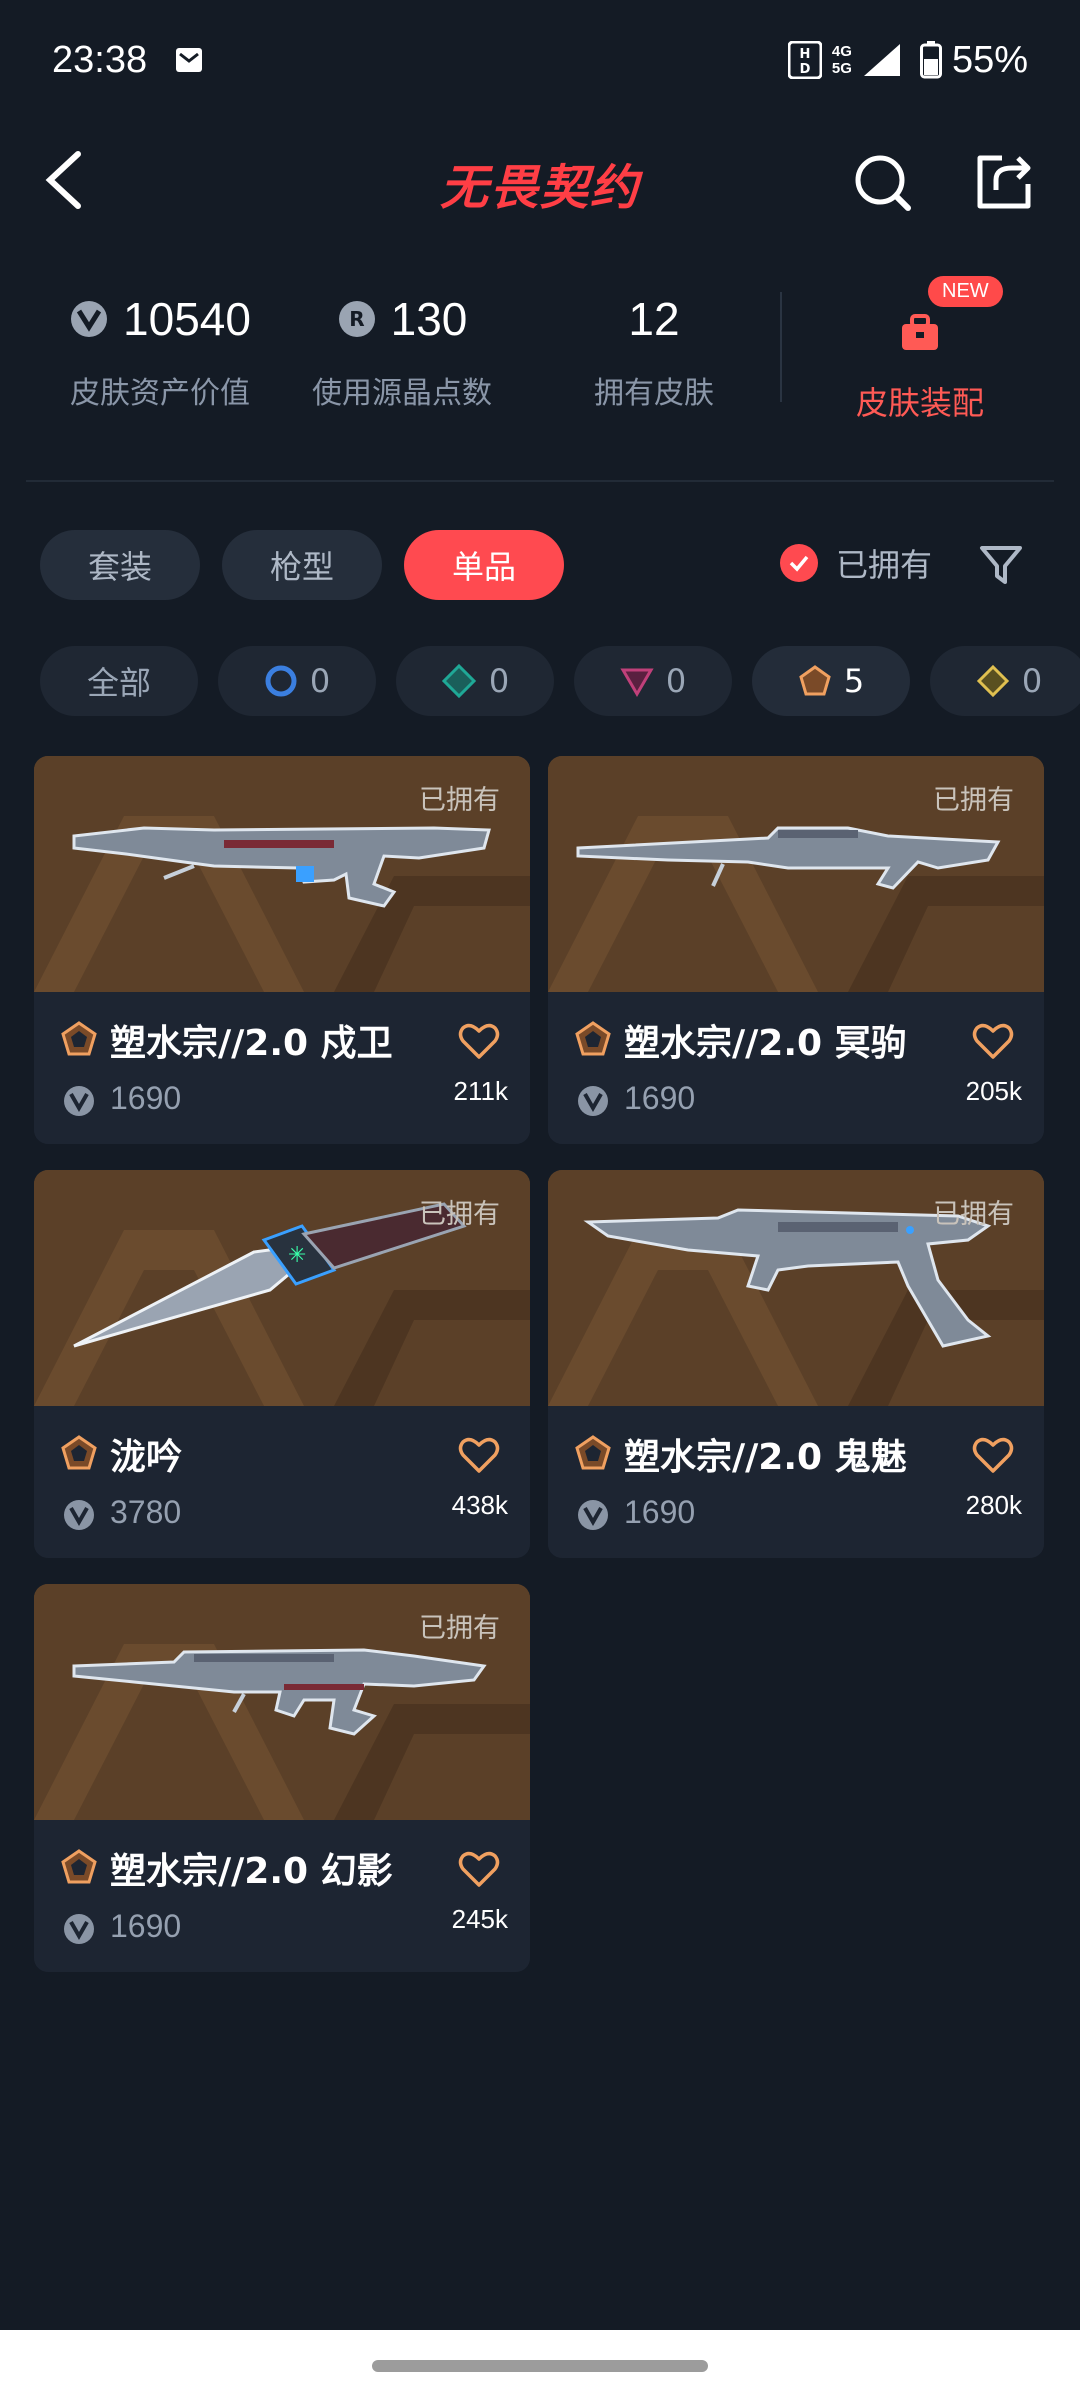 Image resolution: width=1080 pixels, height=2400 pixels. Describe the element at coordinates (854, 681) in the screenshot. I see `rarity-chip-exclusive-count: 5` at that location.